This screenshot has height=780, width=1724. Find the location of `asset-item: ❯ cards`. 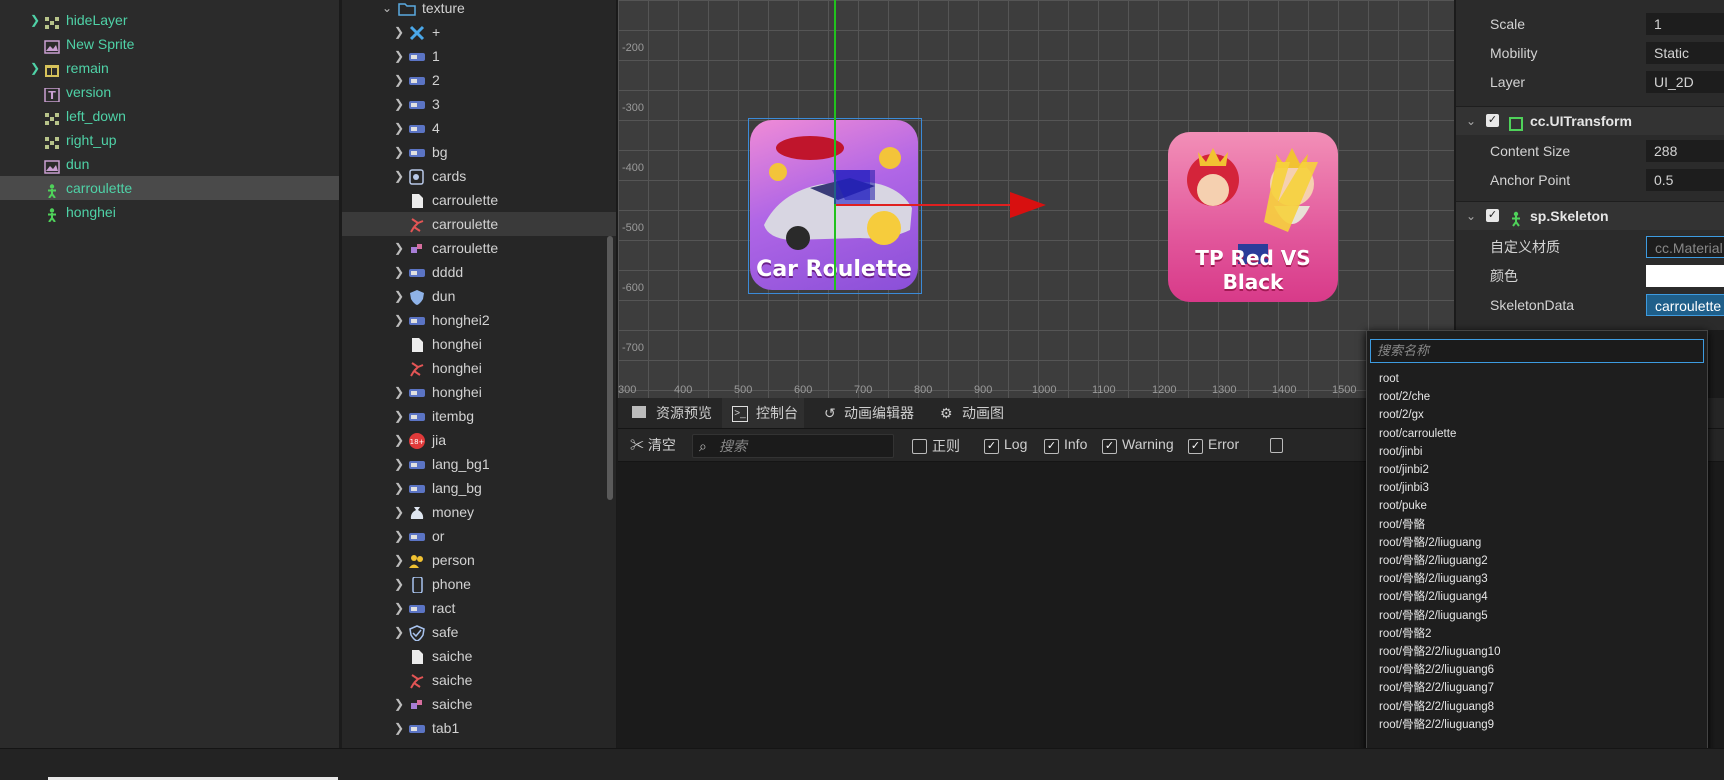

asset-item: ❯ cards is located at coordinates (479, 176).